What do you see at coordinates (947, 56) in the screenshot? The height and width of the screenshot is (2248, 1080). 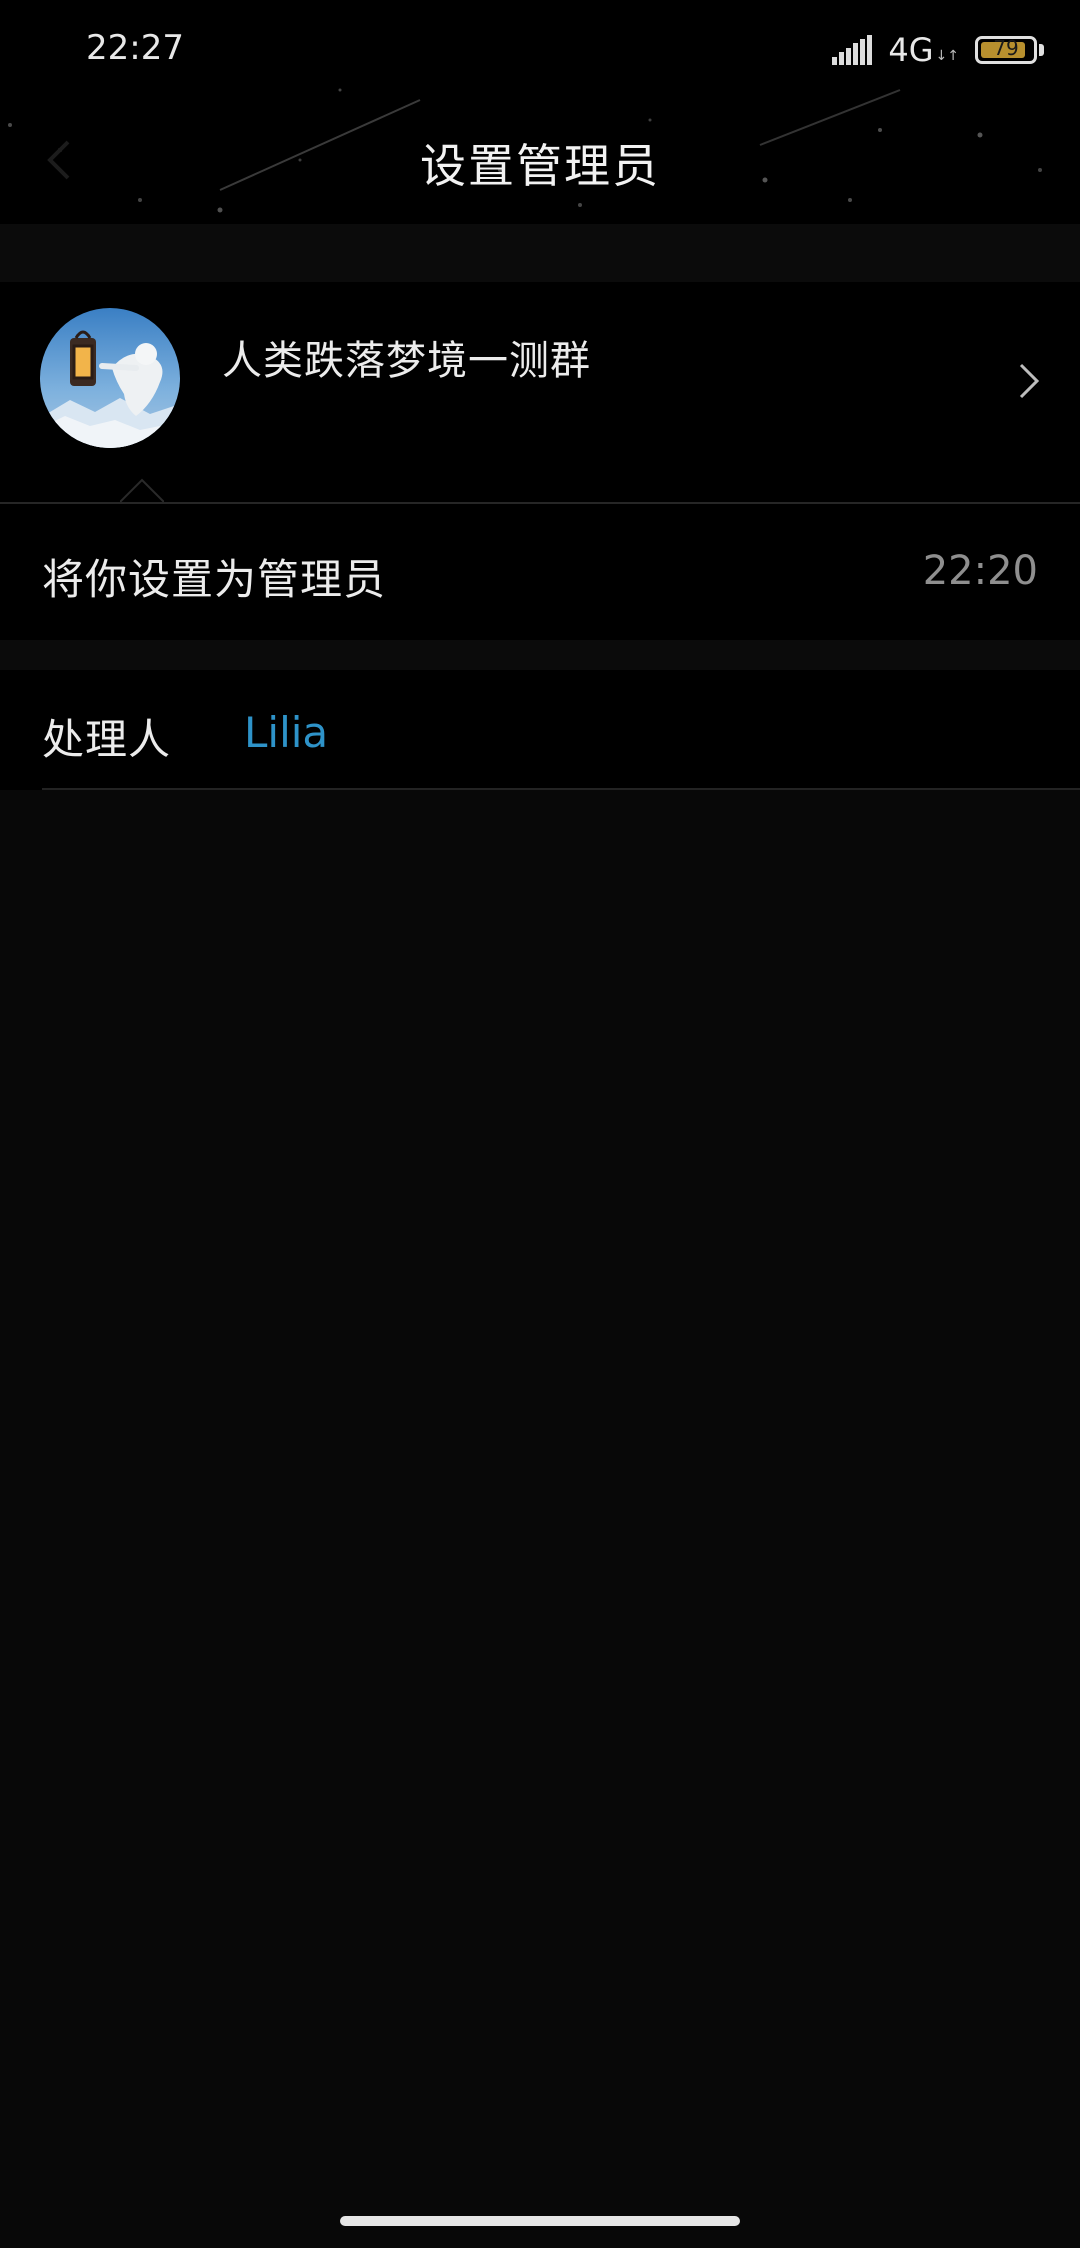 I see `network-activity-icon: ↓↑` at bounding box center [947, 56].